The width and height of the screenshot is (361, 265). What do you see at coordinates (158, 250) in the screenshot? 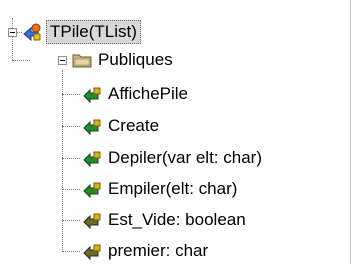
I see `tree-item-label: premier: char` at bounding box center [158, 250].